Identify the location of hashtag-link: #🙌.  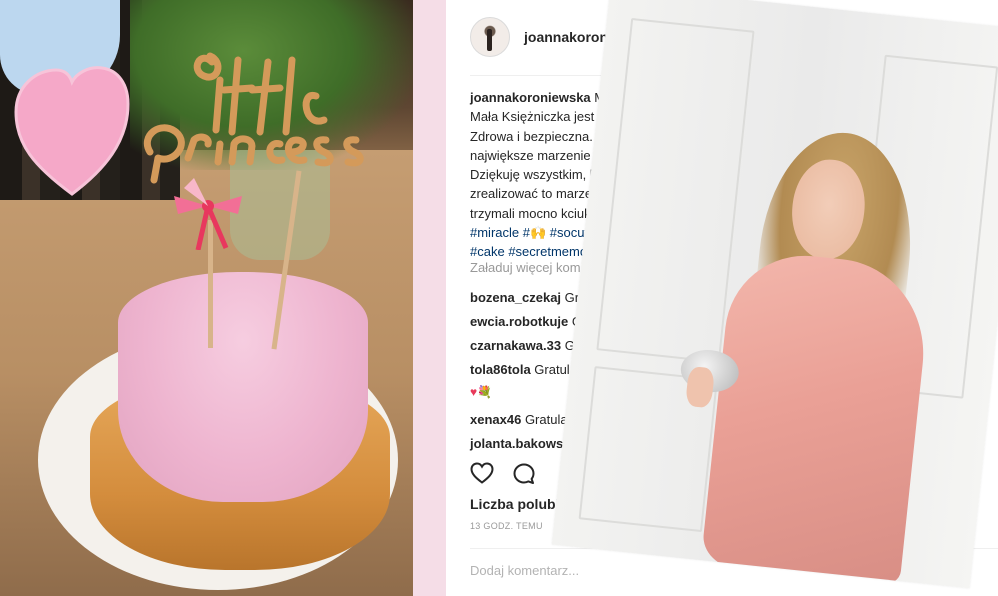
(534, 232).